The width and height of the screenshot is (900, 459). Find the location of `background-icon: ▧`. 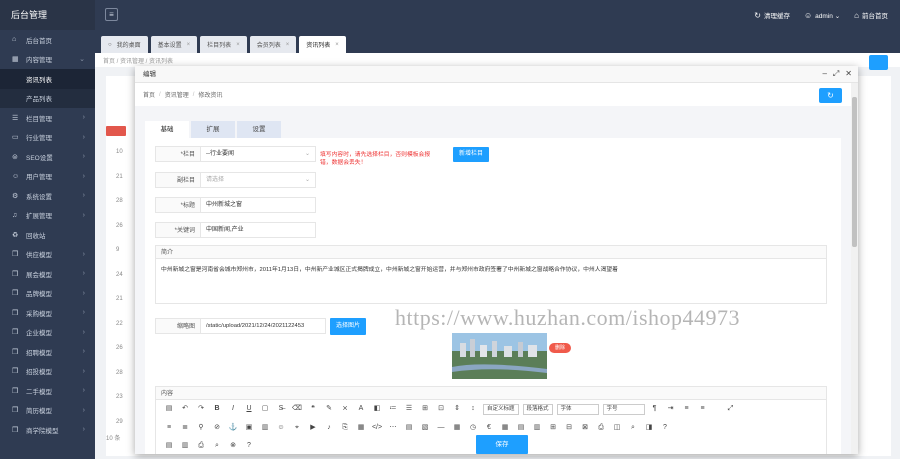

background-icon: ▧ is located at coordinates (425, 428).